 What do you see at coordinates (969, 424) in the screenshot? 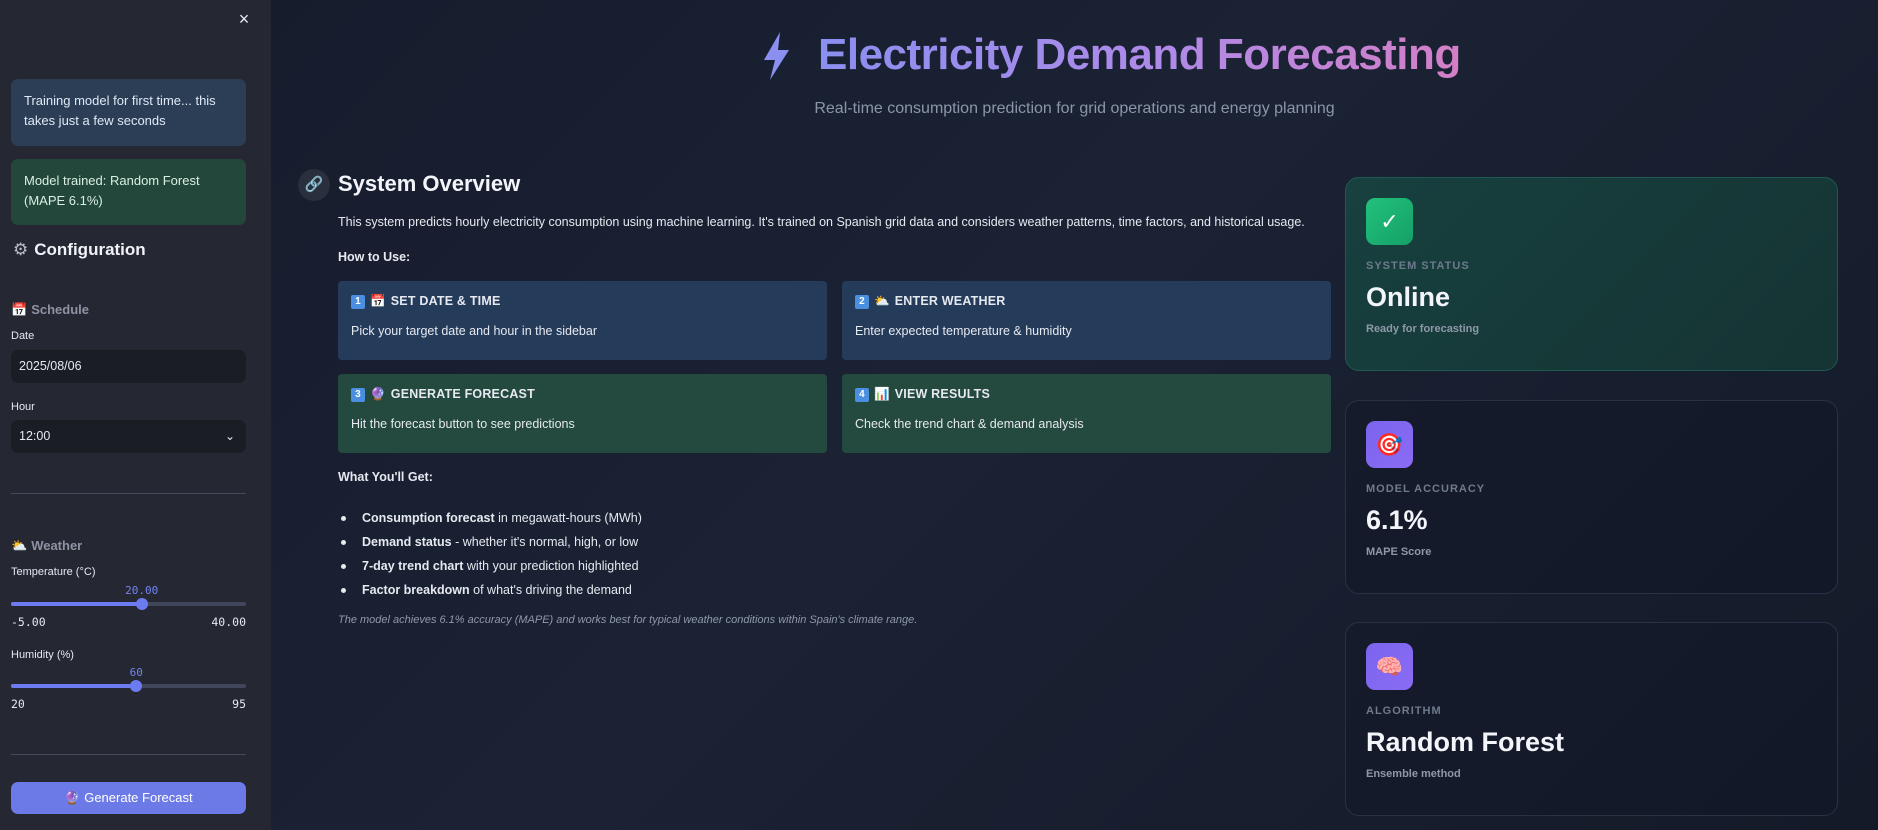
I see `step-text: Check the trend chart & demand analysis` at bounding box center [969, 424].